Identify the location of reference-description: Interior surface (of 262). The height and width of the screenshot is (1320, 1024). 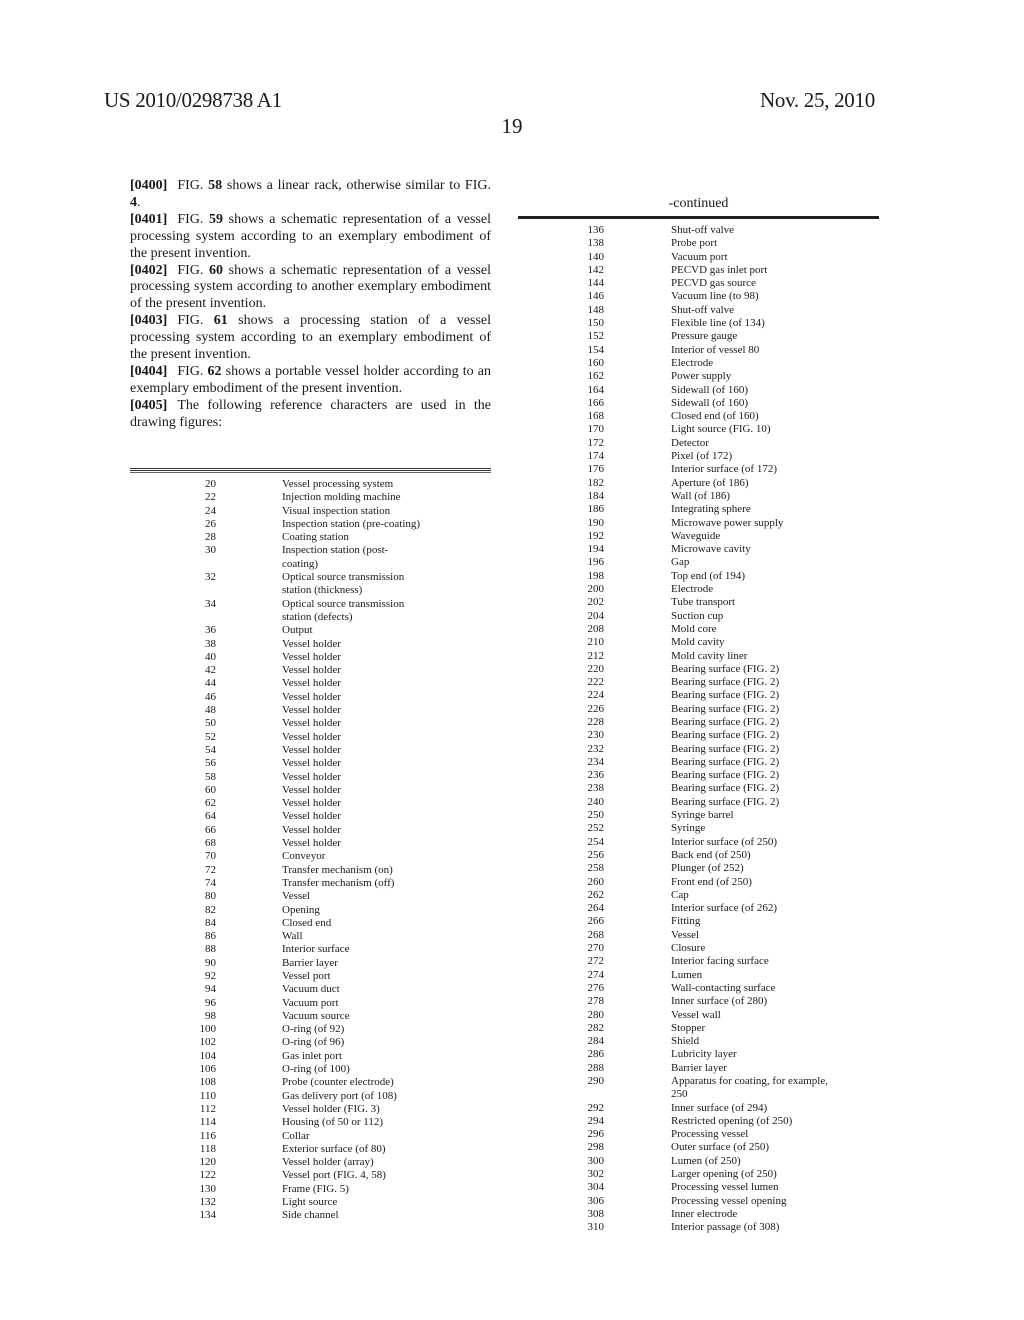
(724, 908).